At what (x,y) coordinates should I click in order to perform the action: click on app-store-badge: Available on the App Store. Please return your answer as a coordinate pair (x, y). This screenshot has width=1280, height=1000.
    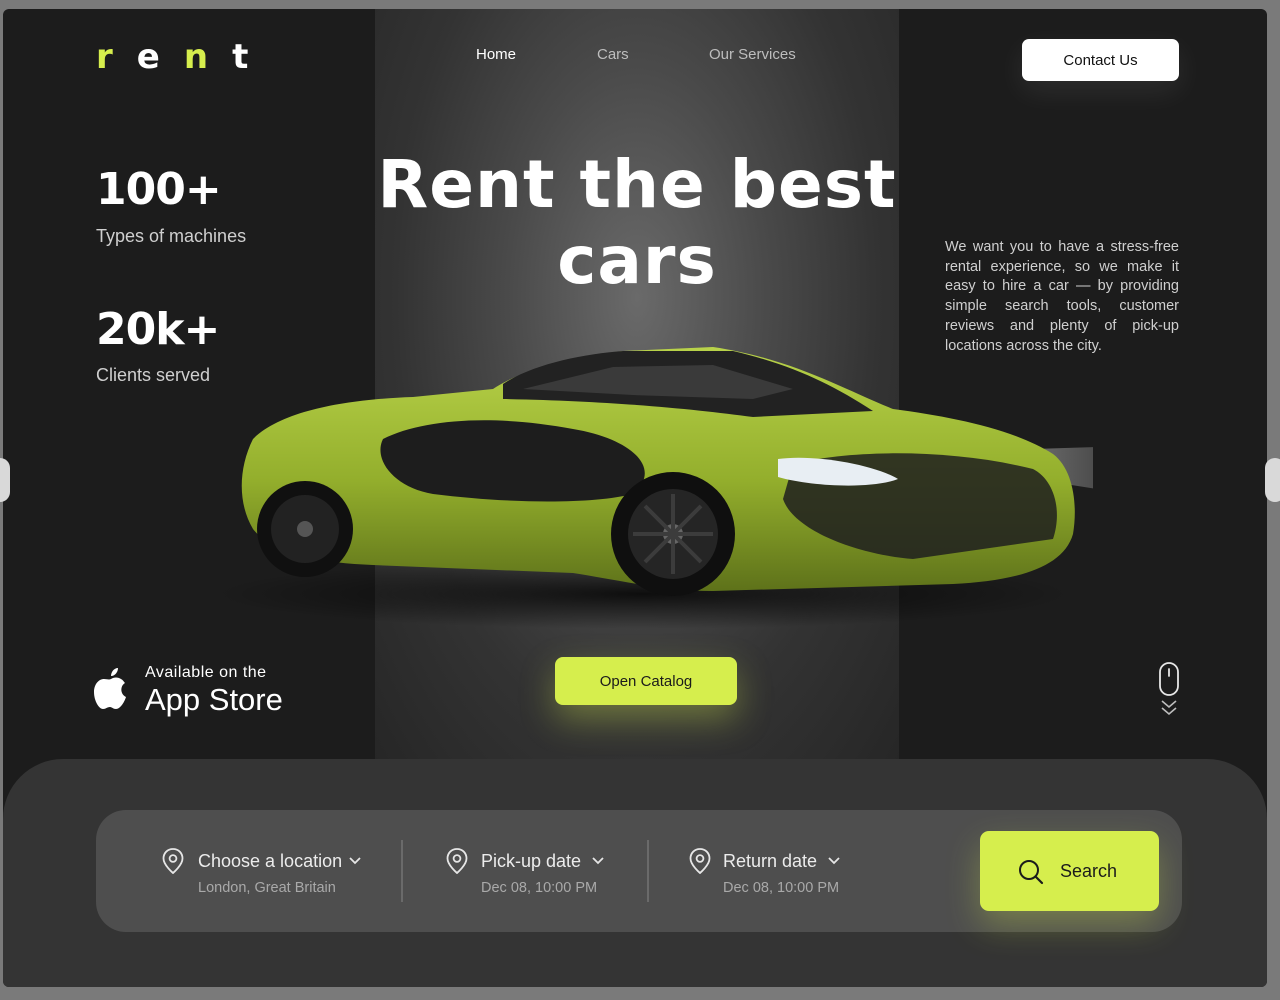
    Looking at the image, I should click on (193, 694).